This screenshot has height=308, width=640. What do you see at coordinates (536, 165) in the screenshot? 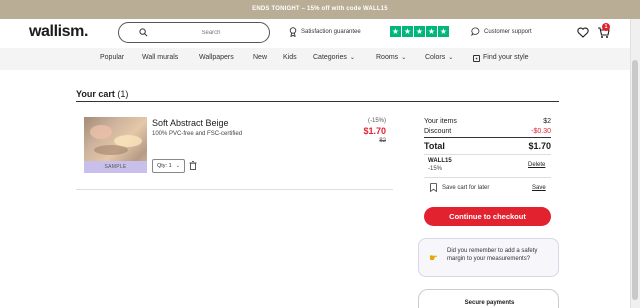
I see `delete-code-link: Delete` at bounding box center [536, 165].